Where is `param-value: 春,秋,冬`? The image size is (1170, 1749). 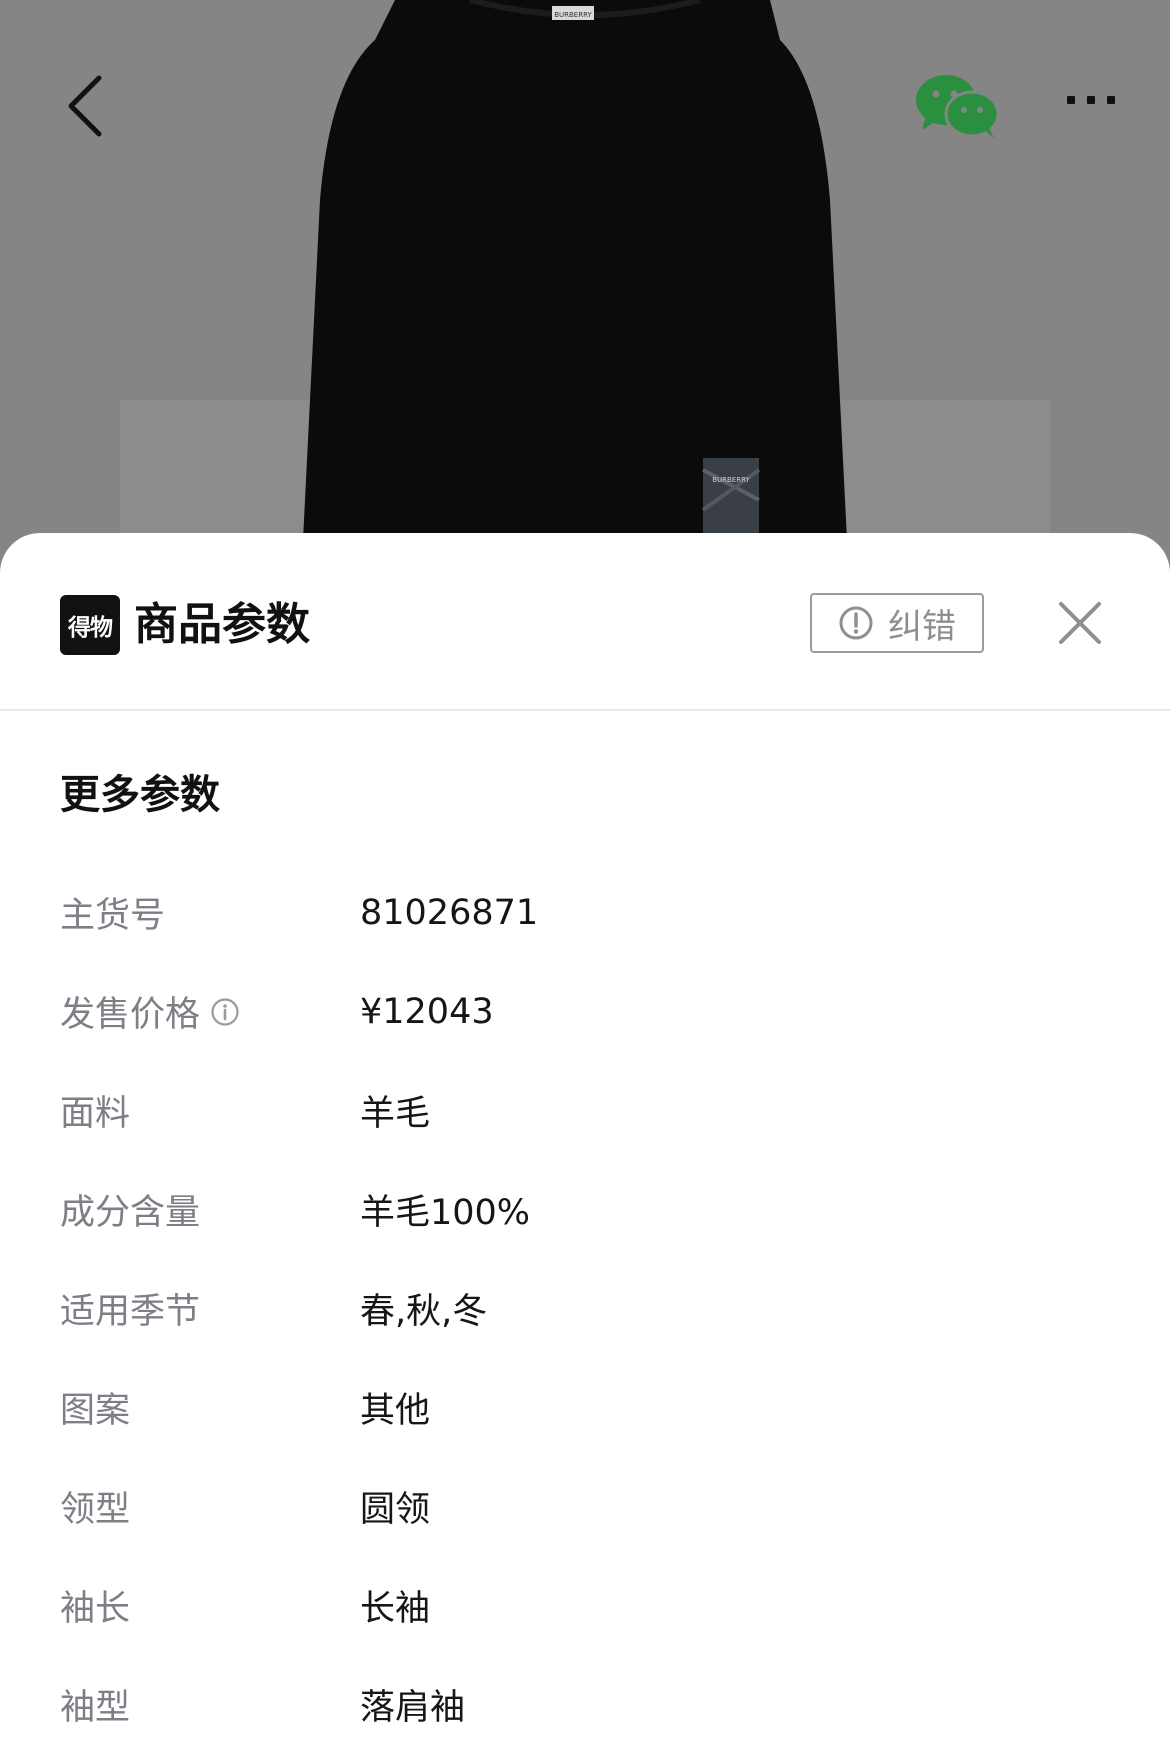 param-value: 春,秋,冬 is located at coordinates (424, 1312).